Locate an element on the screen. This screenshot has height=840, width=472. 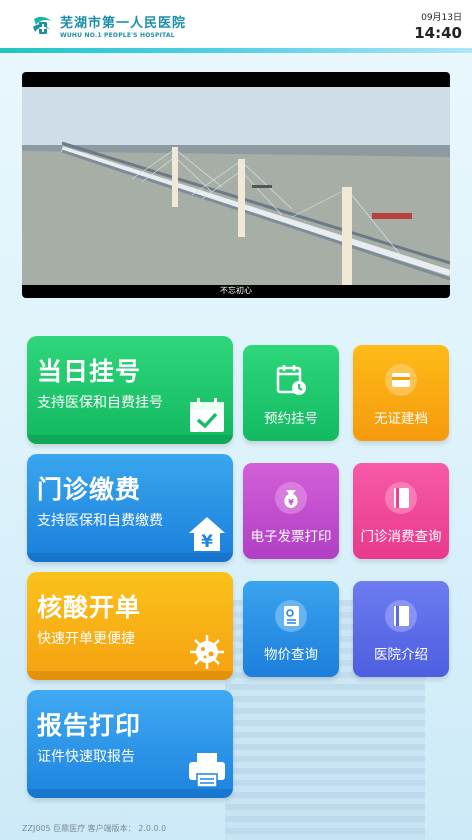
card-icon is located at coordinates (401, 380).